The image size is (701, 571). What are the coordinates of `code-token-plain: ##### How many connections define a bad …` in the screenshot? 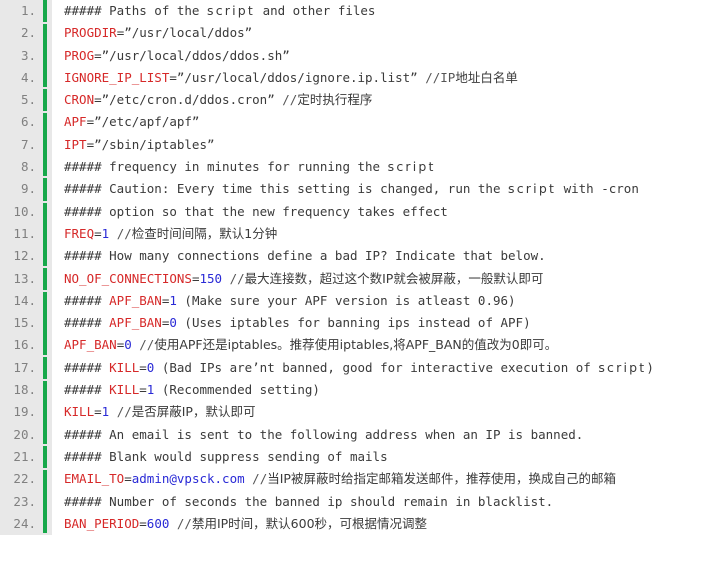 It's located at (305, 256).